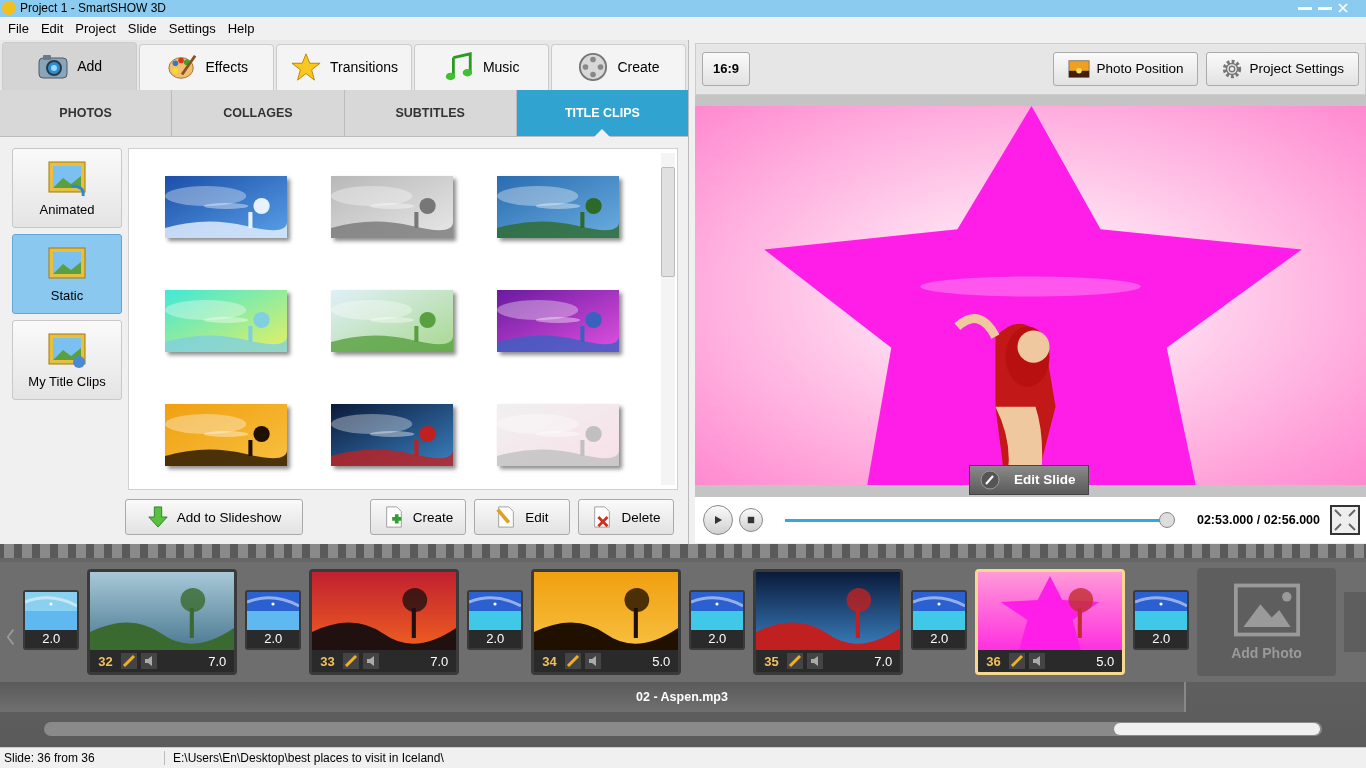 The width and height of the screenshot is (1366, 768). I want to click on image-placeholder-icon, so click(1266, 610).